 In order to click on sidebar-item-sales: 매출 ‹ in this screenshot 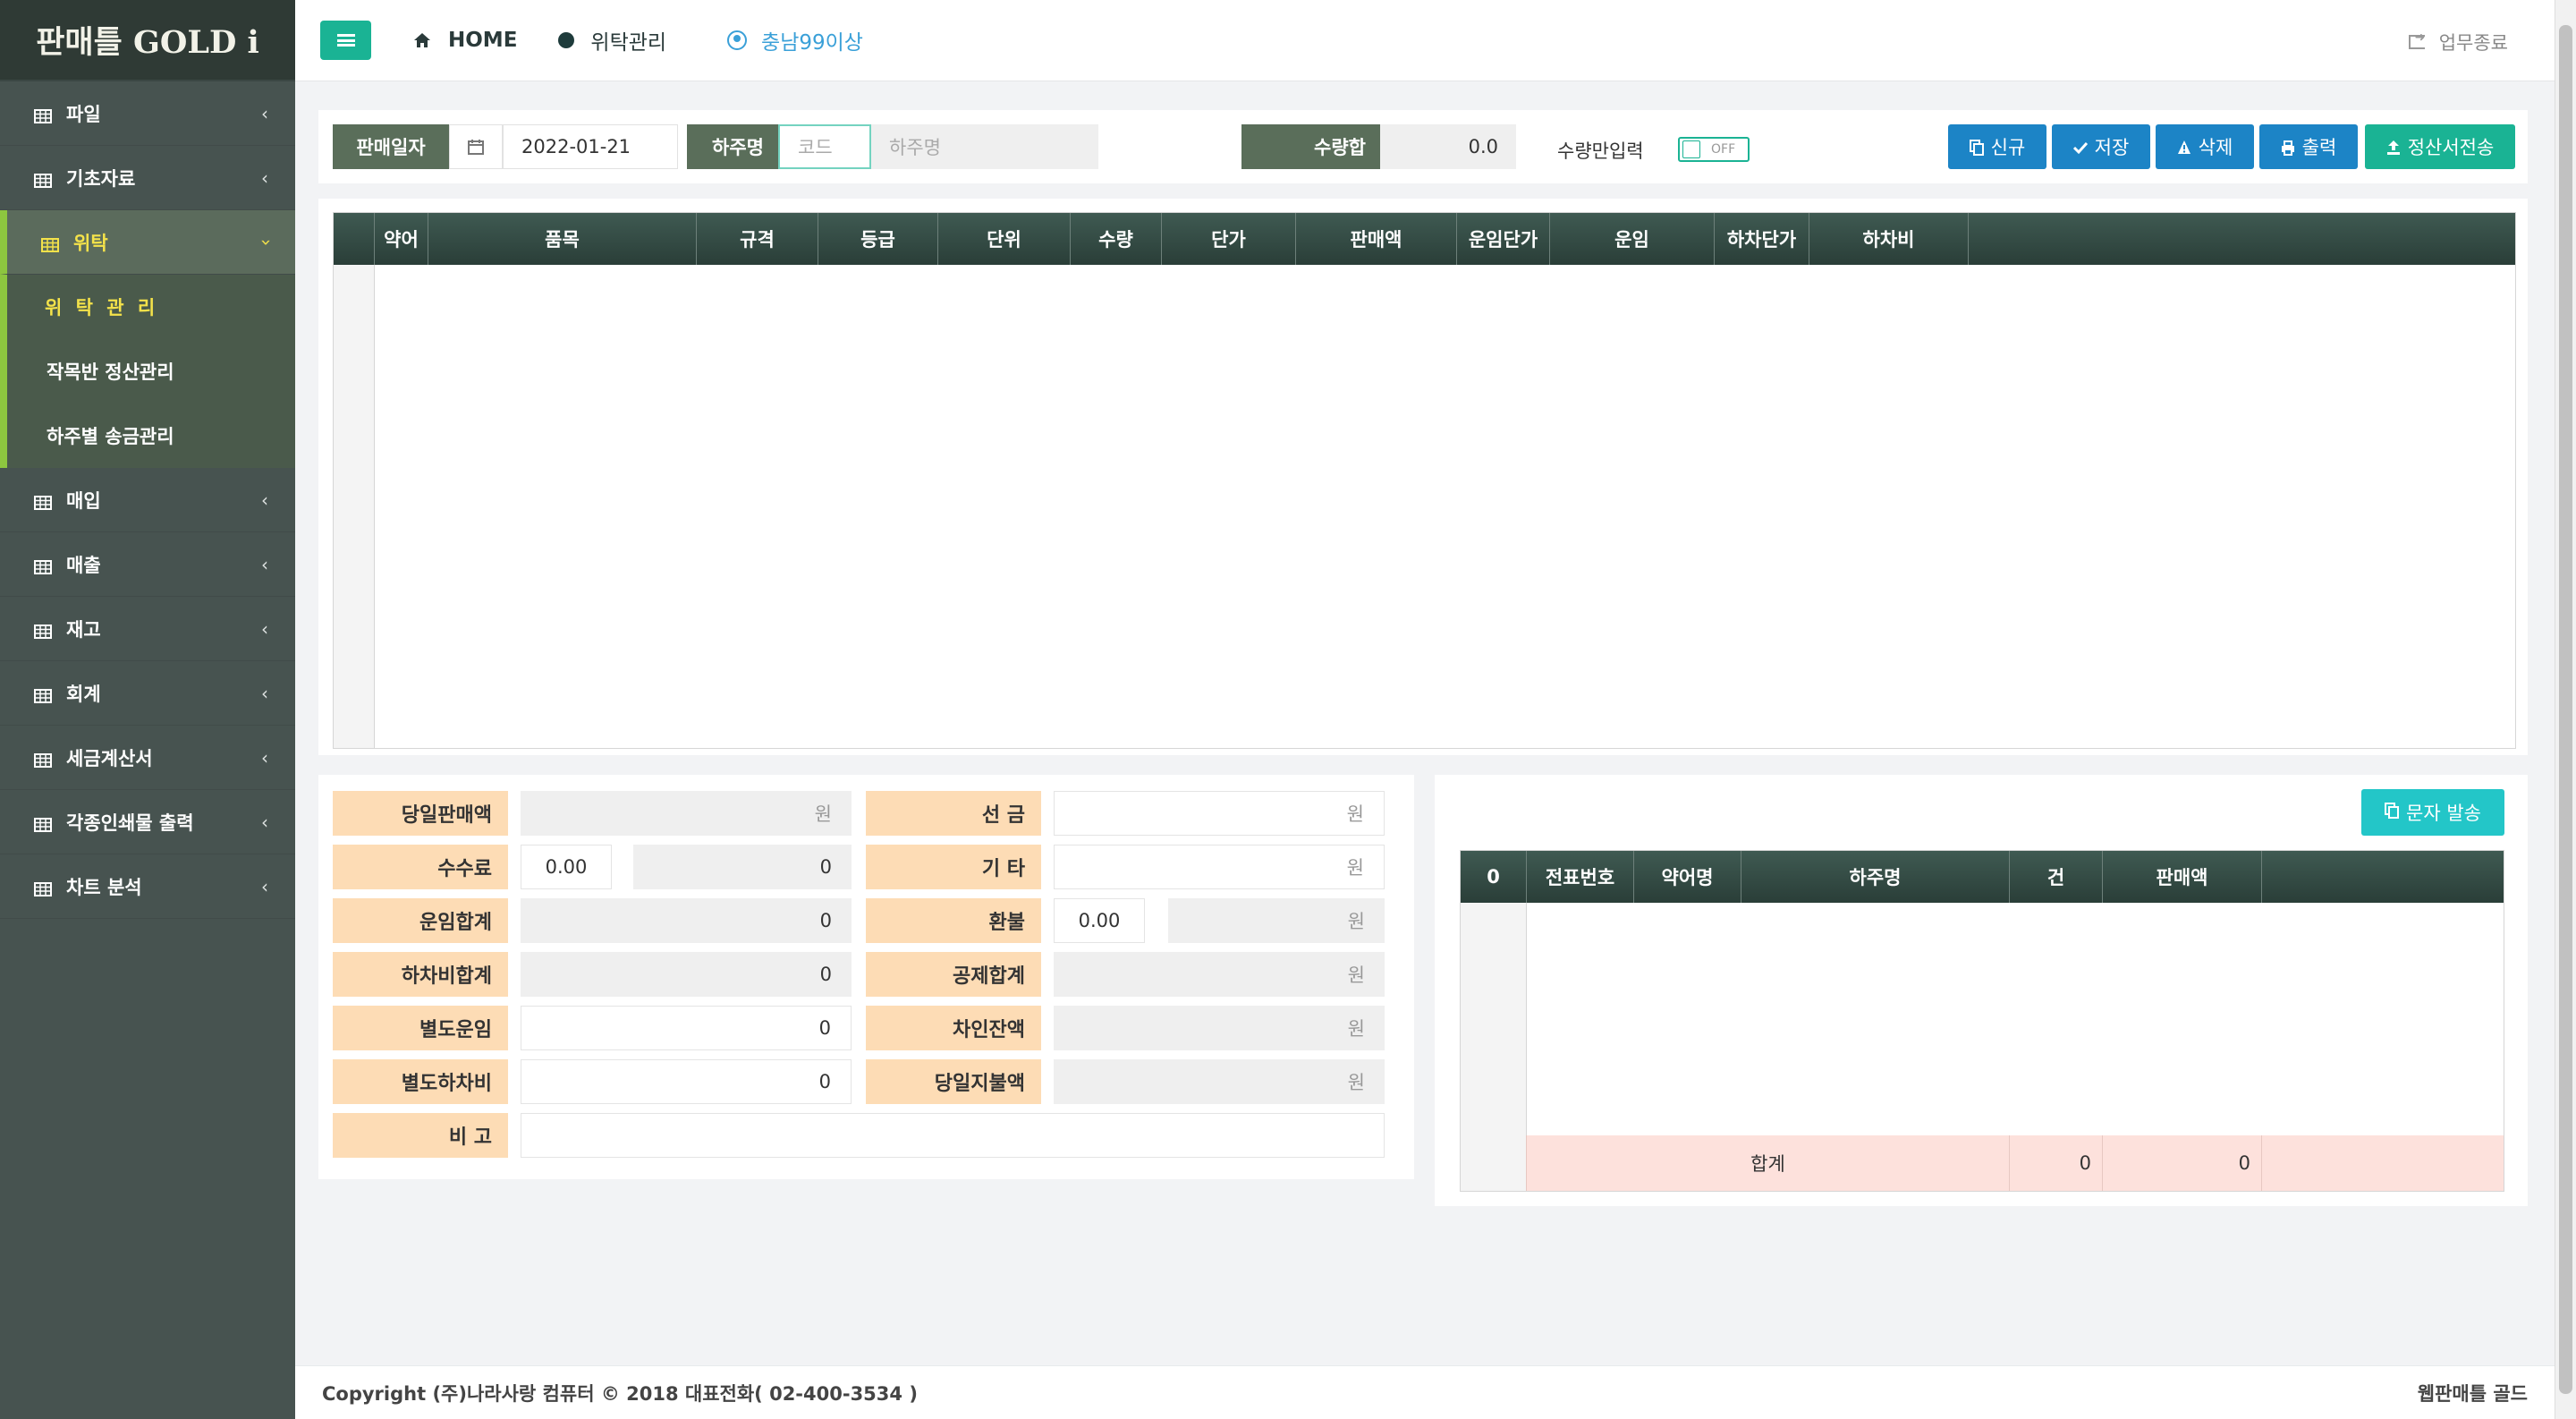, I will do `click(147, 564)`.